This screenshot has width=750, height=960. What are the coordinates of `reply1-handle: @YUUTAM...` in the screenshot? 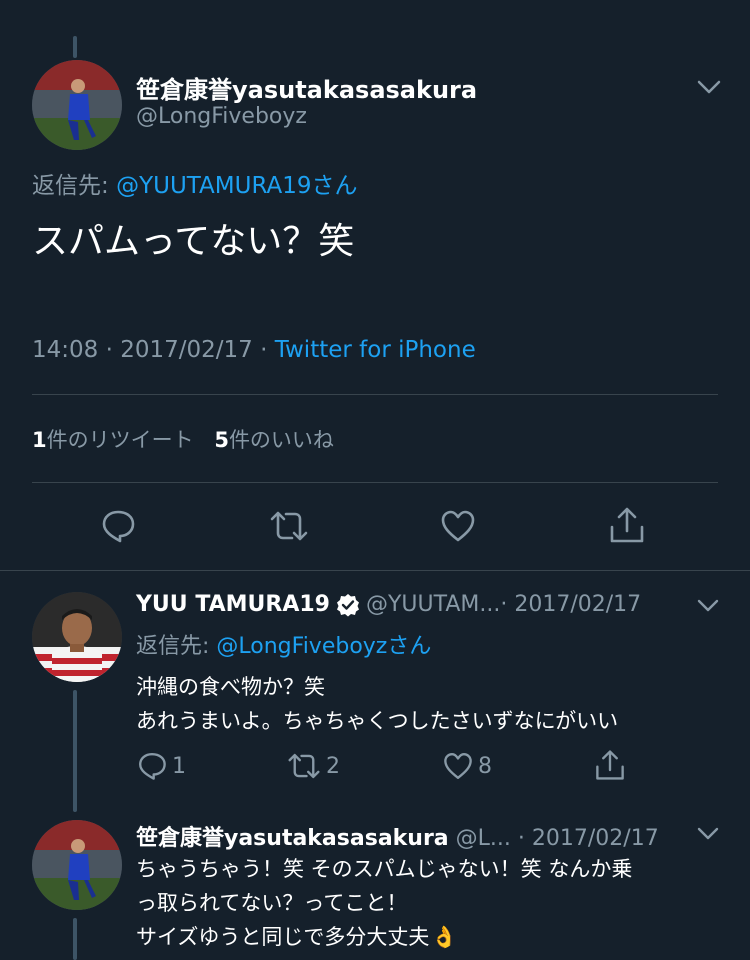 It's located at (433, 604).